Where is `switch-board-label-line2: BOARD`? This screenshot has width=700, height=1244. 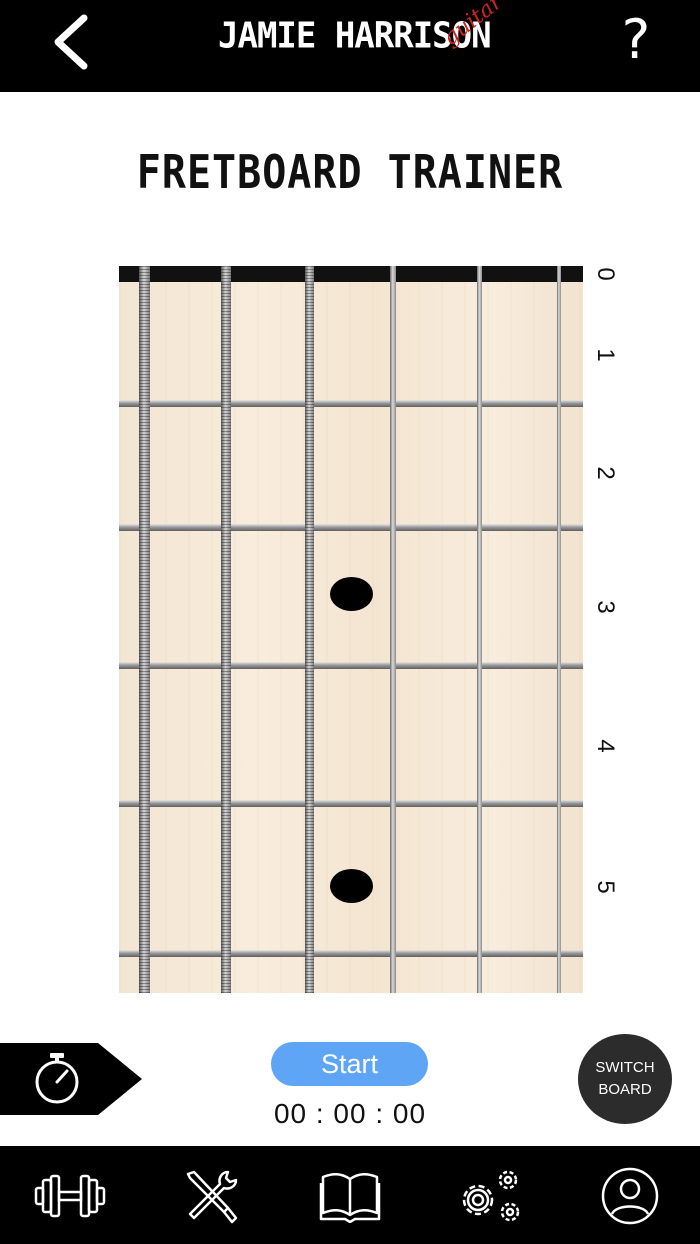
switch-board-label-line2: BOARD is located at coordinates (625, 1089).